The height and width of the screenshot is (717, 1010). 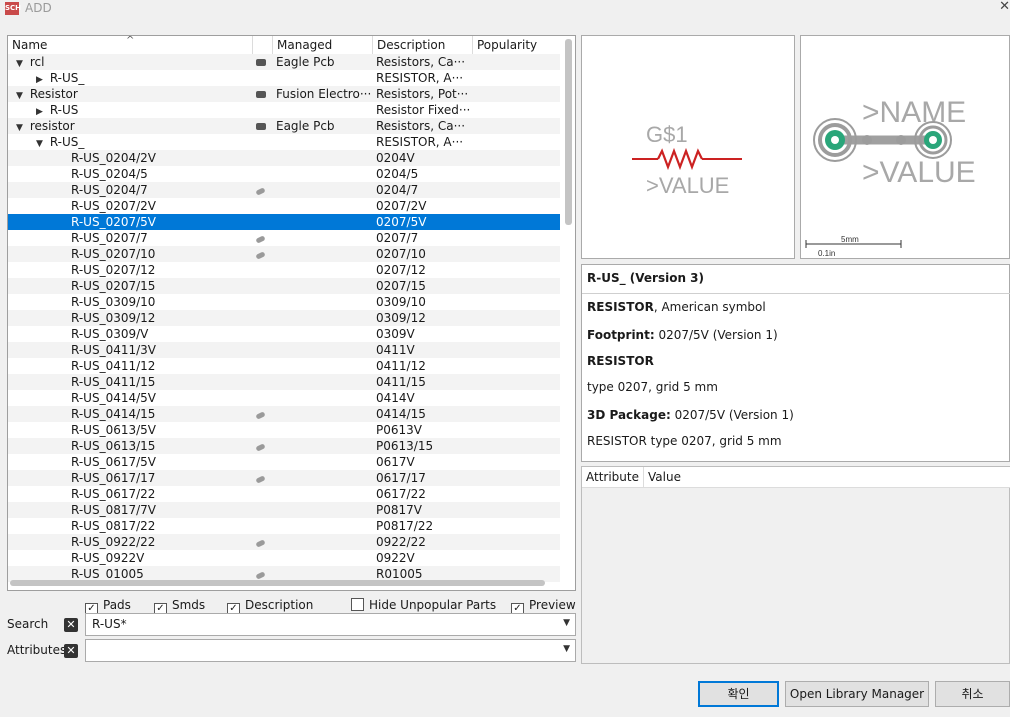 I want to click on tree-row: ▼ resistor Eagle Pcb Resistors, Ca···, so click(x=284, y=126).